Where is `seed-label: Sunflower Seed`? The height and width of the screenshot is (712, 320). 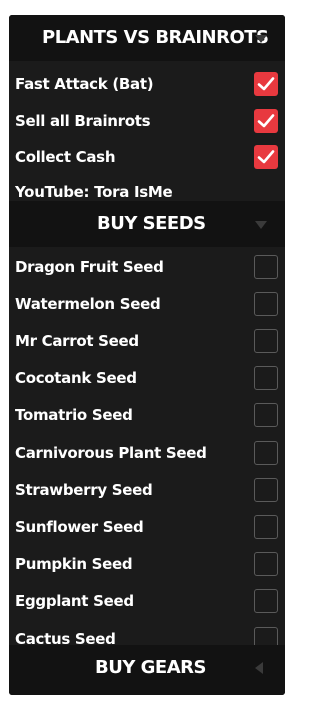 seed-label: Sunflower Seed is located at coordinates (79, 527).